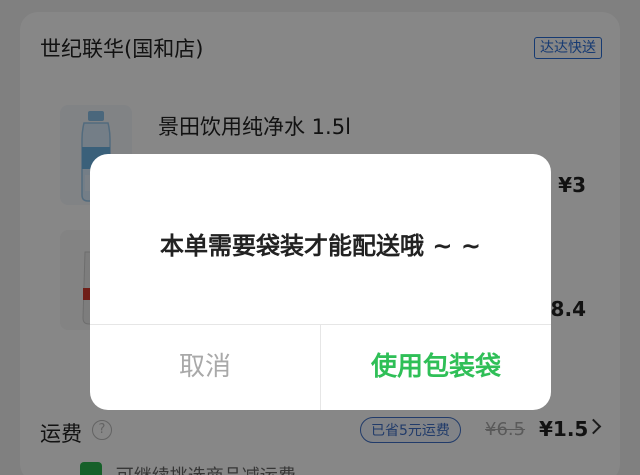 The image size is (640, 475). I want to click on cancel-button: 取消, so click(205, 367).